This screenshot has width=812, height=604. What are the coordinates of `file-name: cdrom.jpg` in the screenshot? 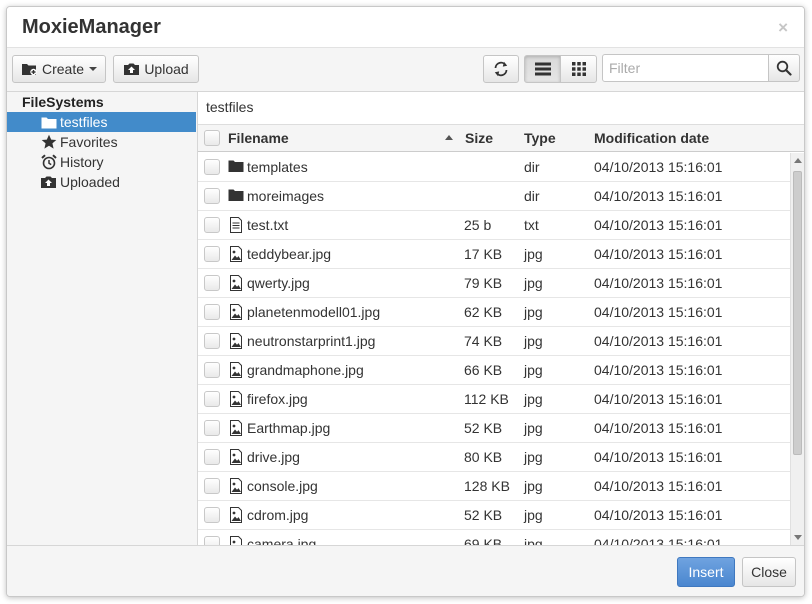 It's located at (277, 515).